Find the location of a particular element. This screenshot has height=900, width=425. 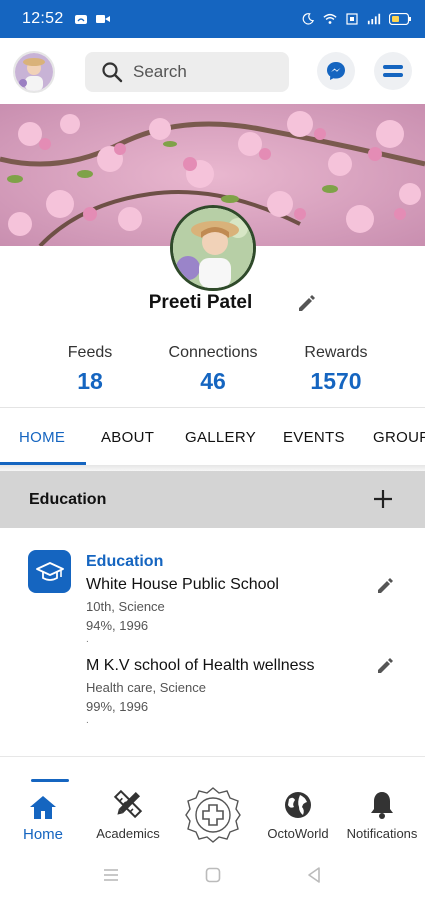

school-name: M K.V school of Health wellness is located at coordinates (200, 665).